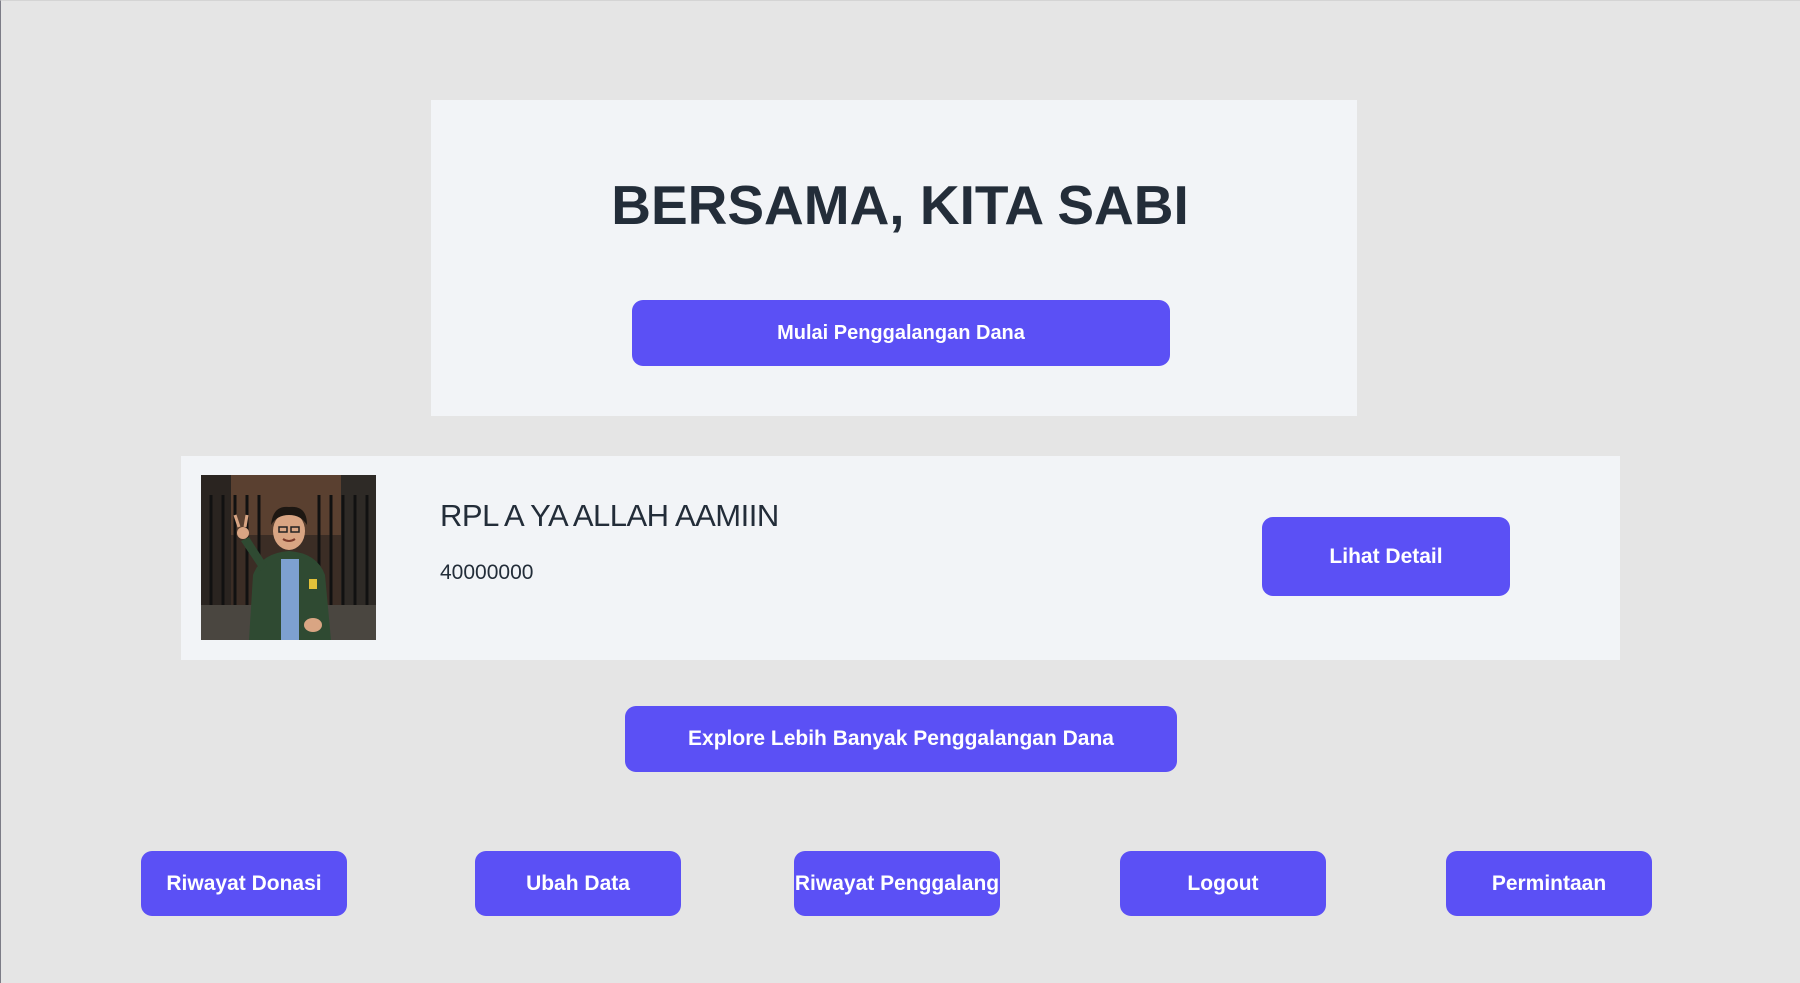  What do you see at coordinates (1223, 883) in the screenshot?
I see `logout-button: Logout` at bounding box center [1223, 883].